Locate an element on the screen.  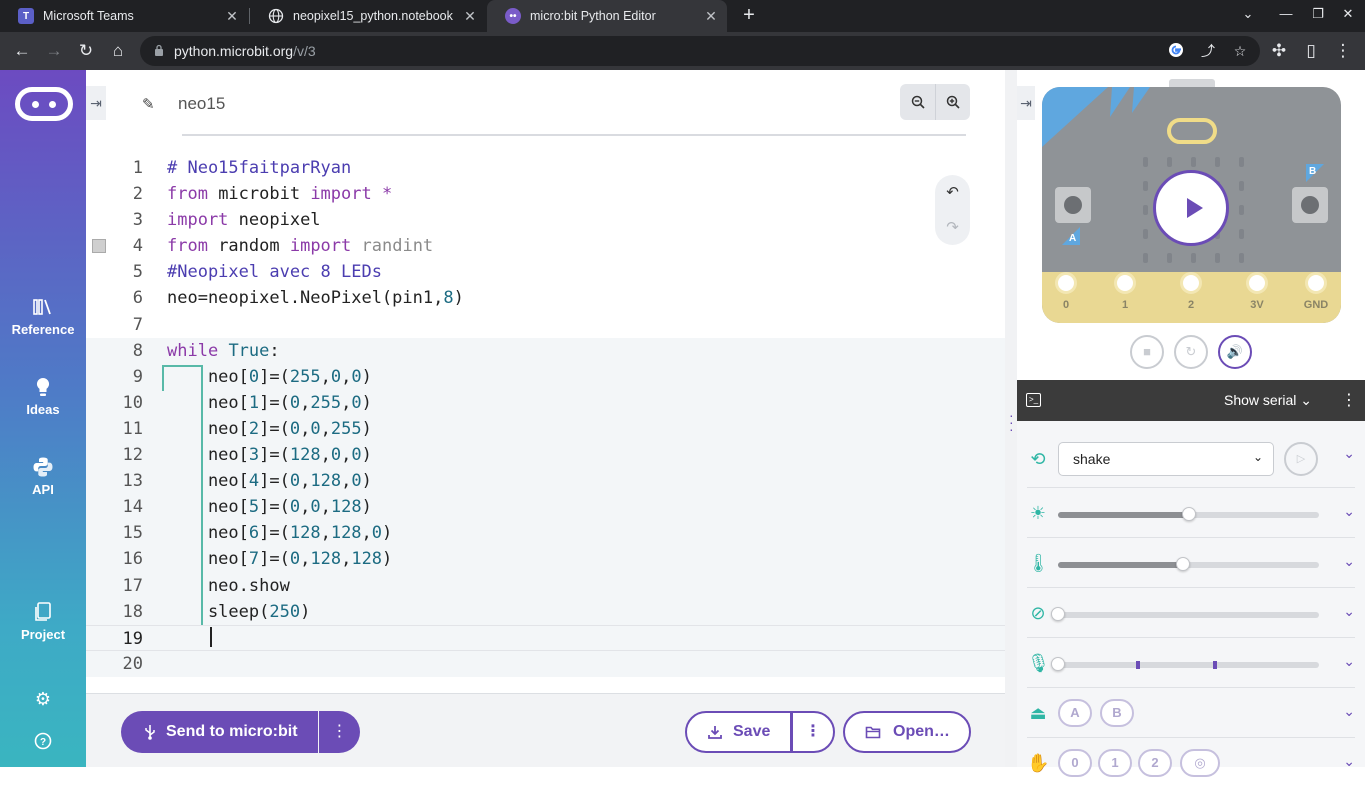
temperature-slider is located at coordinates (1188, 564).